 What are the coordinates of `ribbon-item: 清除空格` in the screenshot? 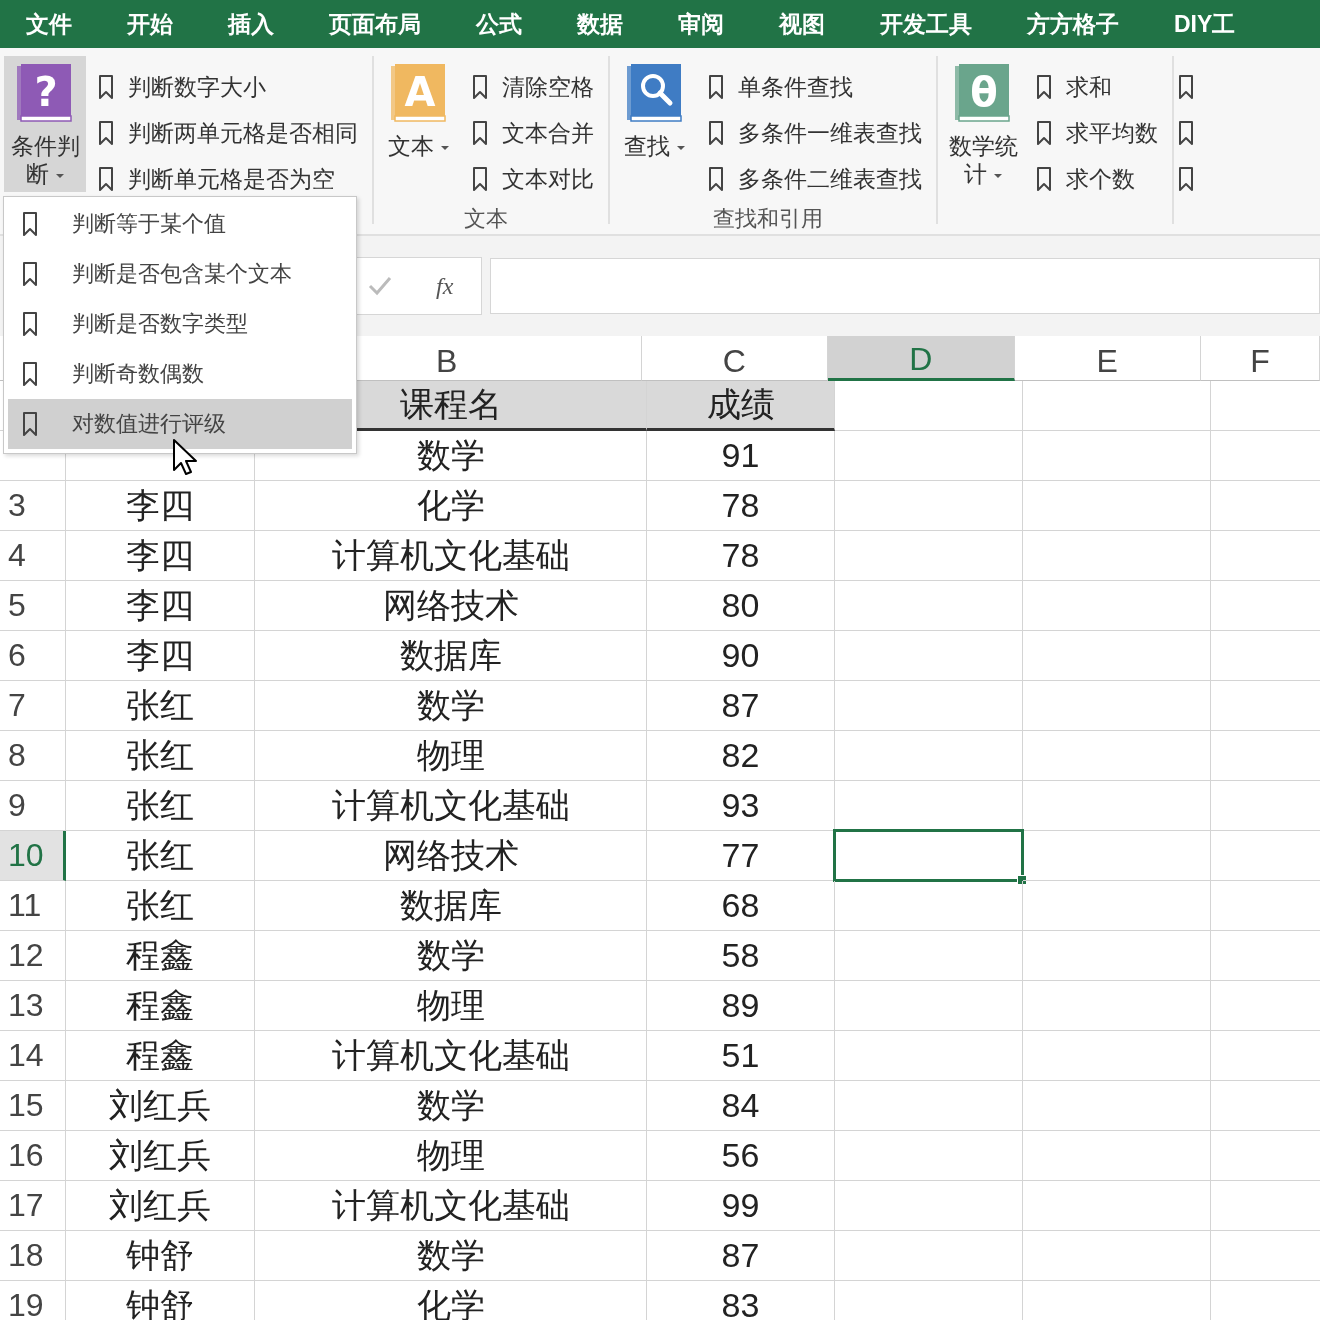 It's located at (533, 87).